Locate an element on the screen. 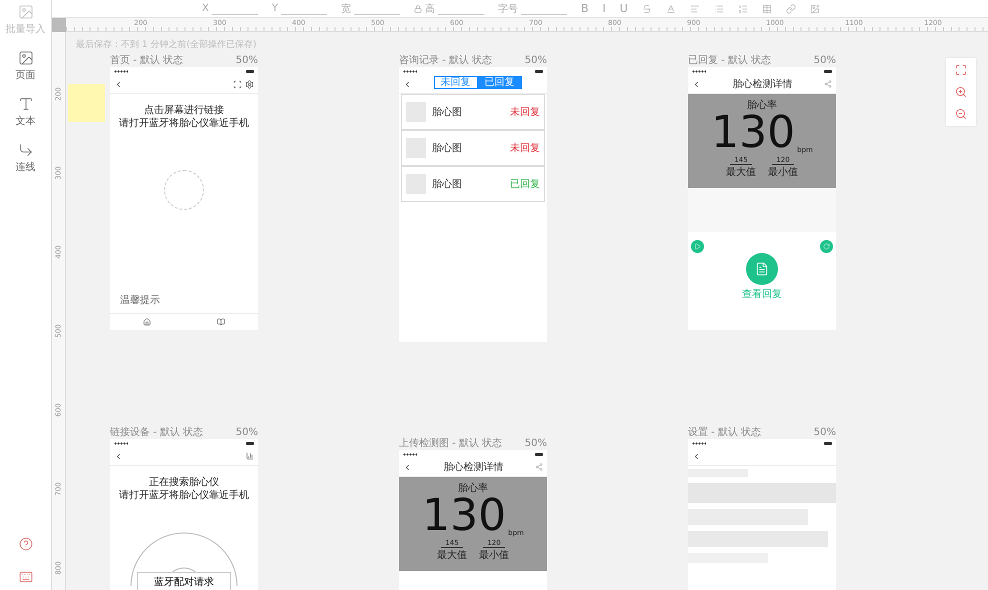  view-reply-button is located at coordinates (762, 269).